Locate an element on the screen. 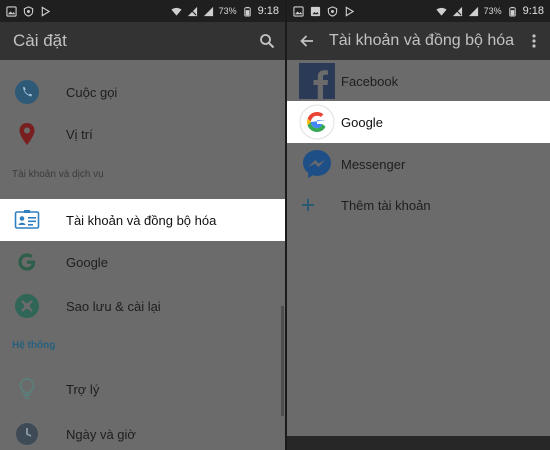  section-header-accounts: Tài khoản và dịch vụ is located at coordinates (58, 174).